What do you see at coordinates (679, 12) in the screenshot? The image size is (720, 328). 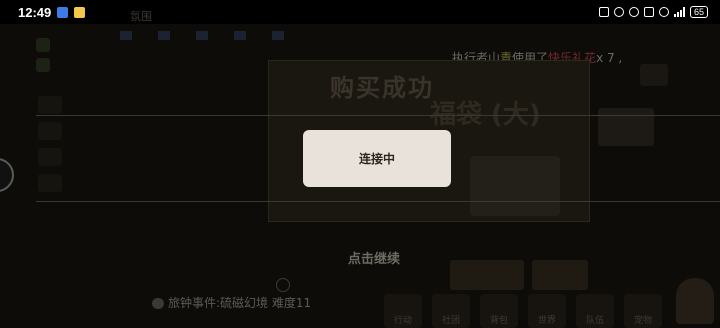 I see `signal-icon` at bounding box center [679, 12].